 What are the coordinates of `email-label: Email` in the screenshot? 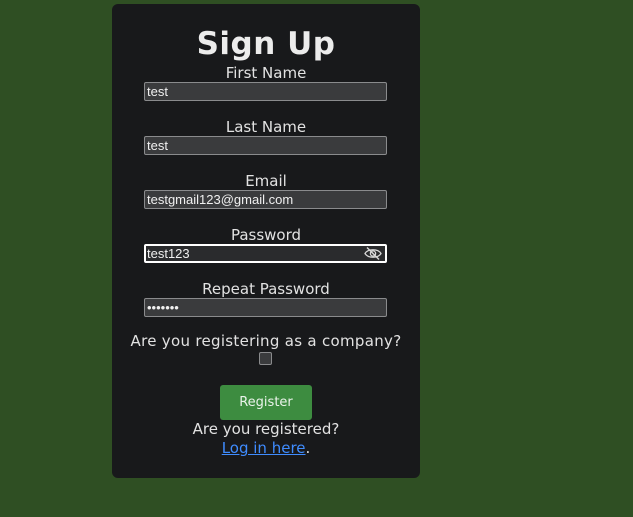 It's located at (266, 181).